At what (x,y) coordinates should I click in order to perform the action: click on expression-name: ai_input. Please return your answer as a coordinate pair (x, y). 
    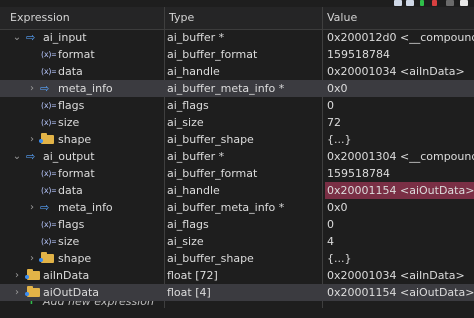
    Looking at the image, I should click on (65, 37).